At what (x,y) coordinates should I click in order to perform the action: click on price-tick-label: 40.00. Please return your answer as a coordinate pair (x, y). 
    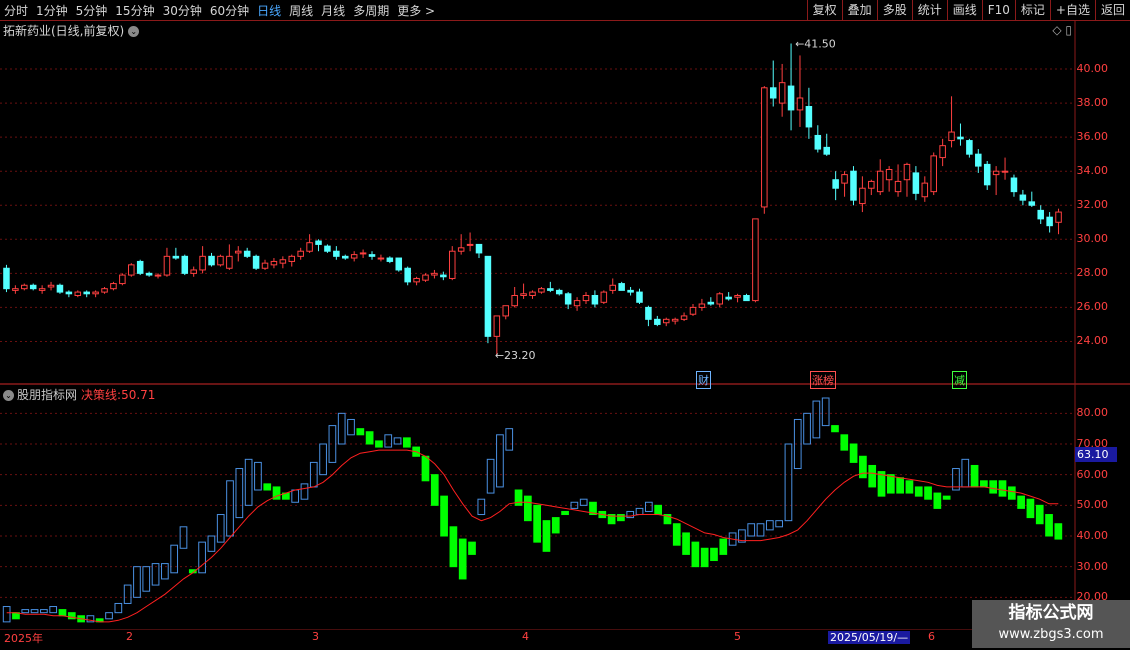
    Looking at the image, I should click on (1092, 69).